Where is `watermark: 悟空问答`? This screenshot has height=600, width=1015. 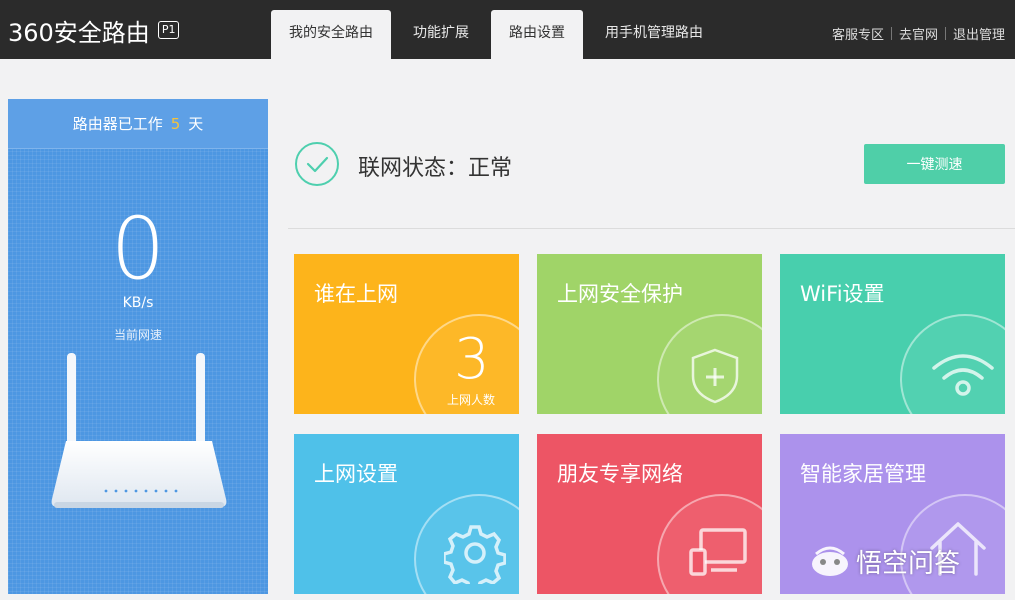 watermark: 悟空问答 is located at coordinates (884, 561).